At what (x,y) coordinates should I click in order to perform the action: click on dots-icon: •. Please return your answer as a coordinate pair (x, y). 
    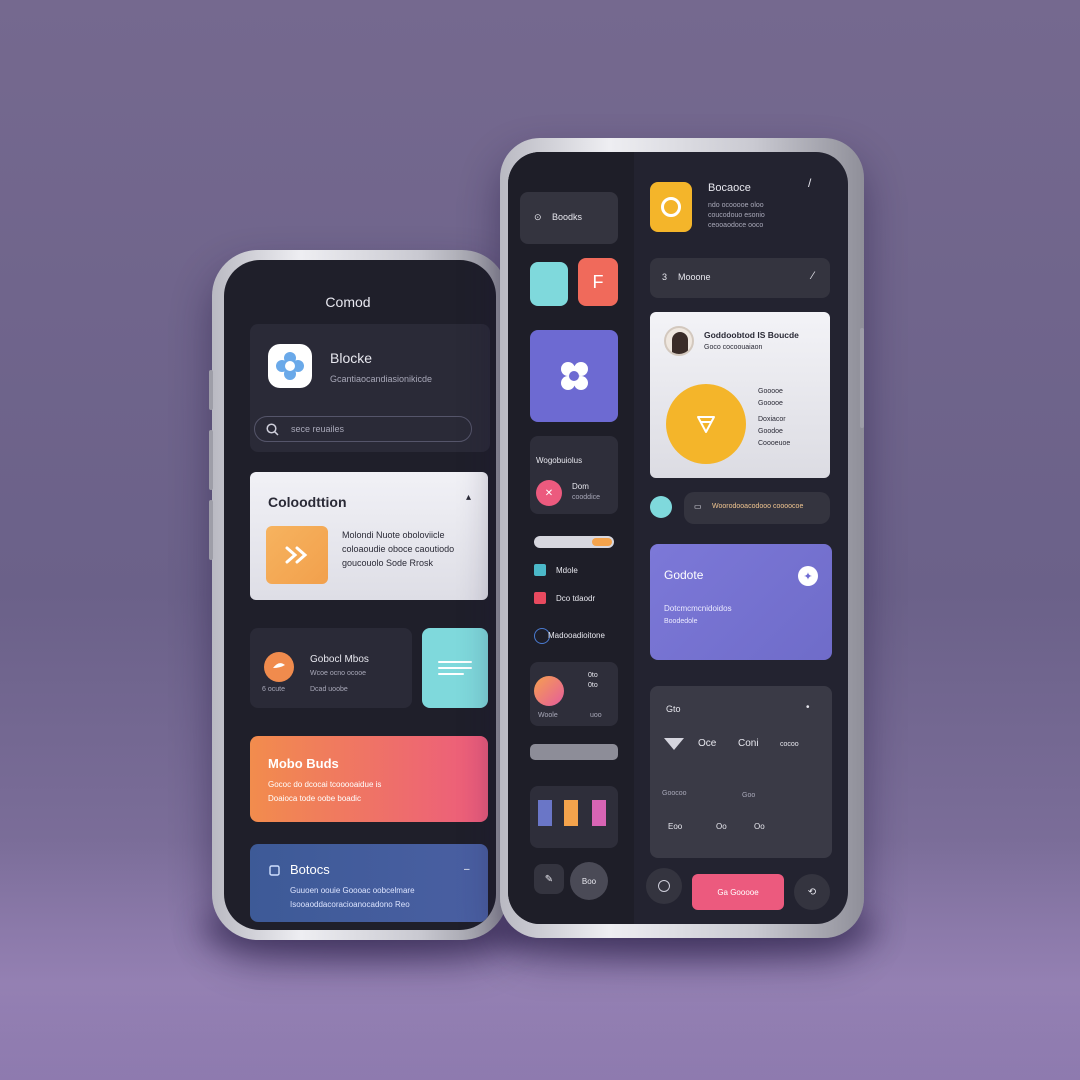
    Looking at the image, I should click on (808, 707).